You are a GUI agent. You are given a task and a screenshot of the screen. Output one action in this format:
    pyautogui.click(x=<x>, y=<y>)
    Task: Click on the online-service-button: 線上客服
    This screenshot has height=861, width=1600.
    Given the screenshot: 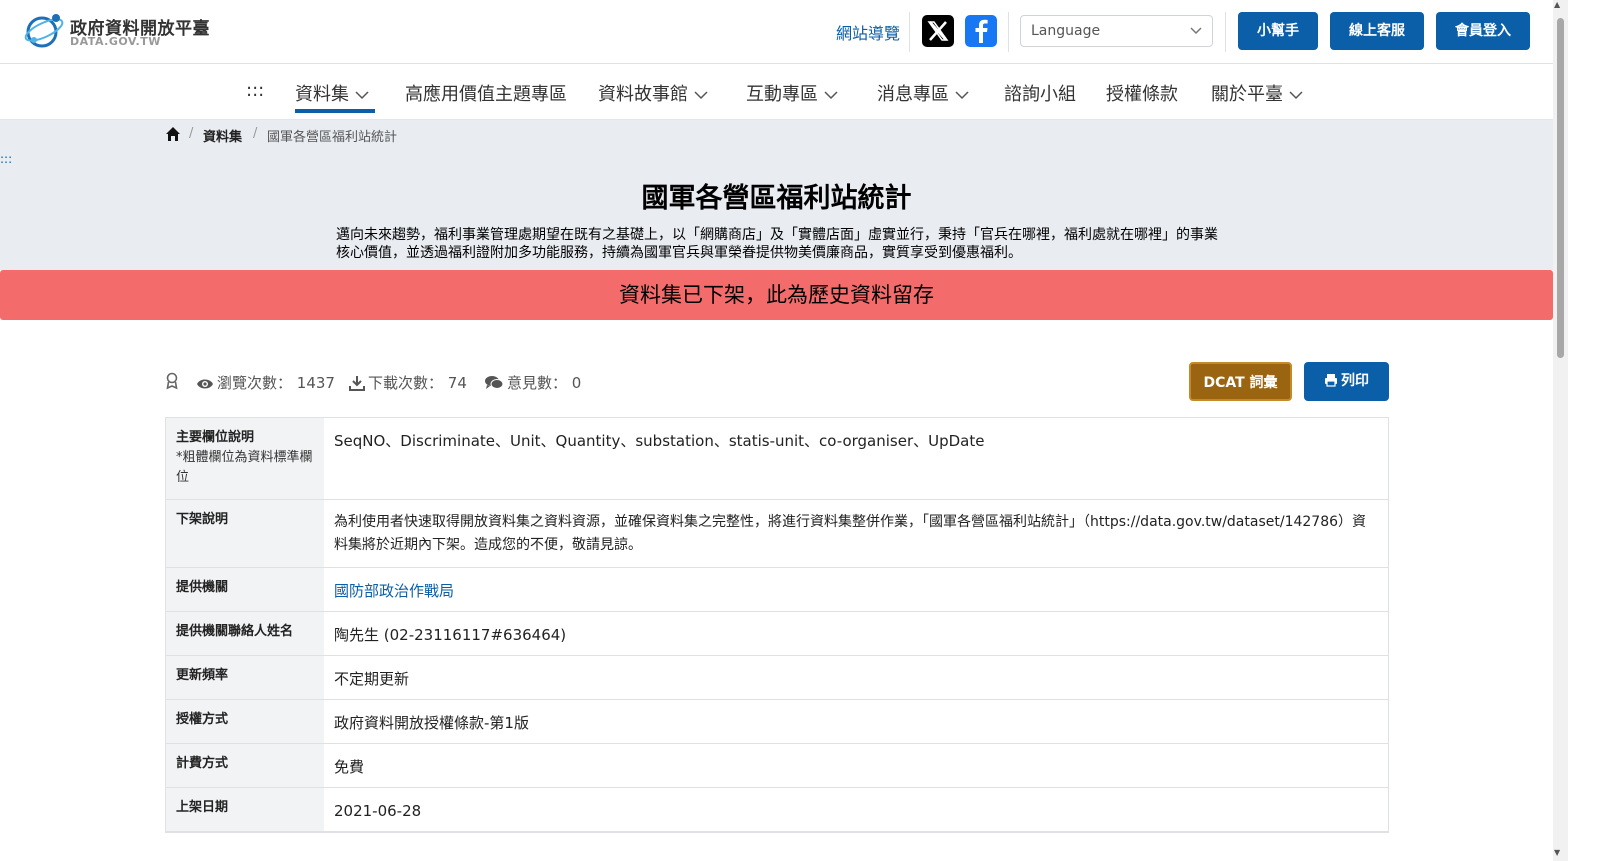 What is the action you would take?
    pyautogui.click(x=1377, y=31)
    